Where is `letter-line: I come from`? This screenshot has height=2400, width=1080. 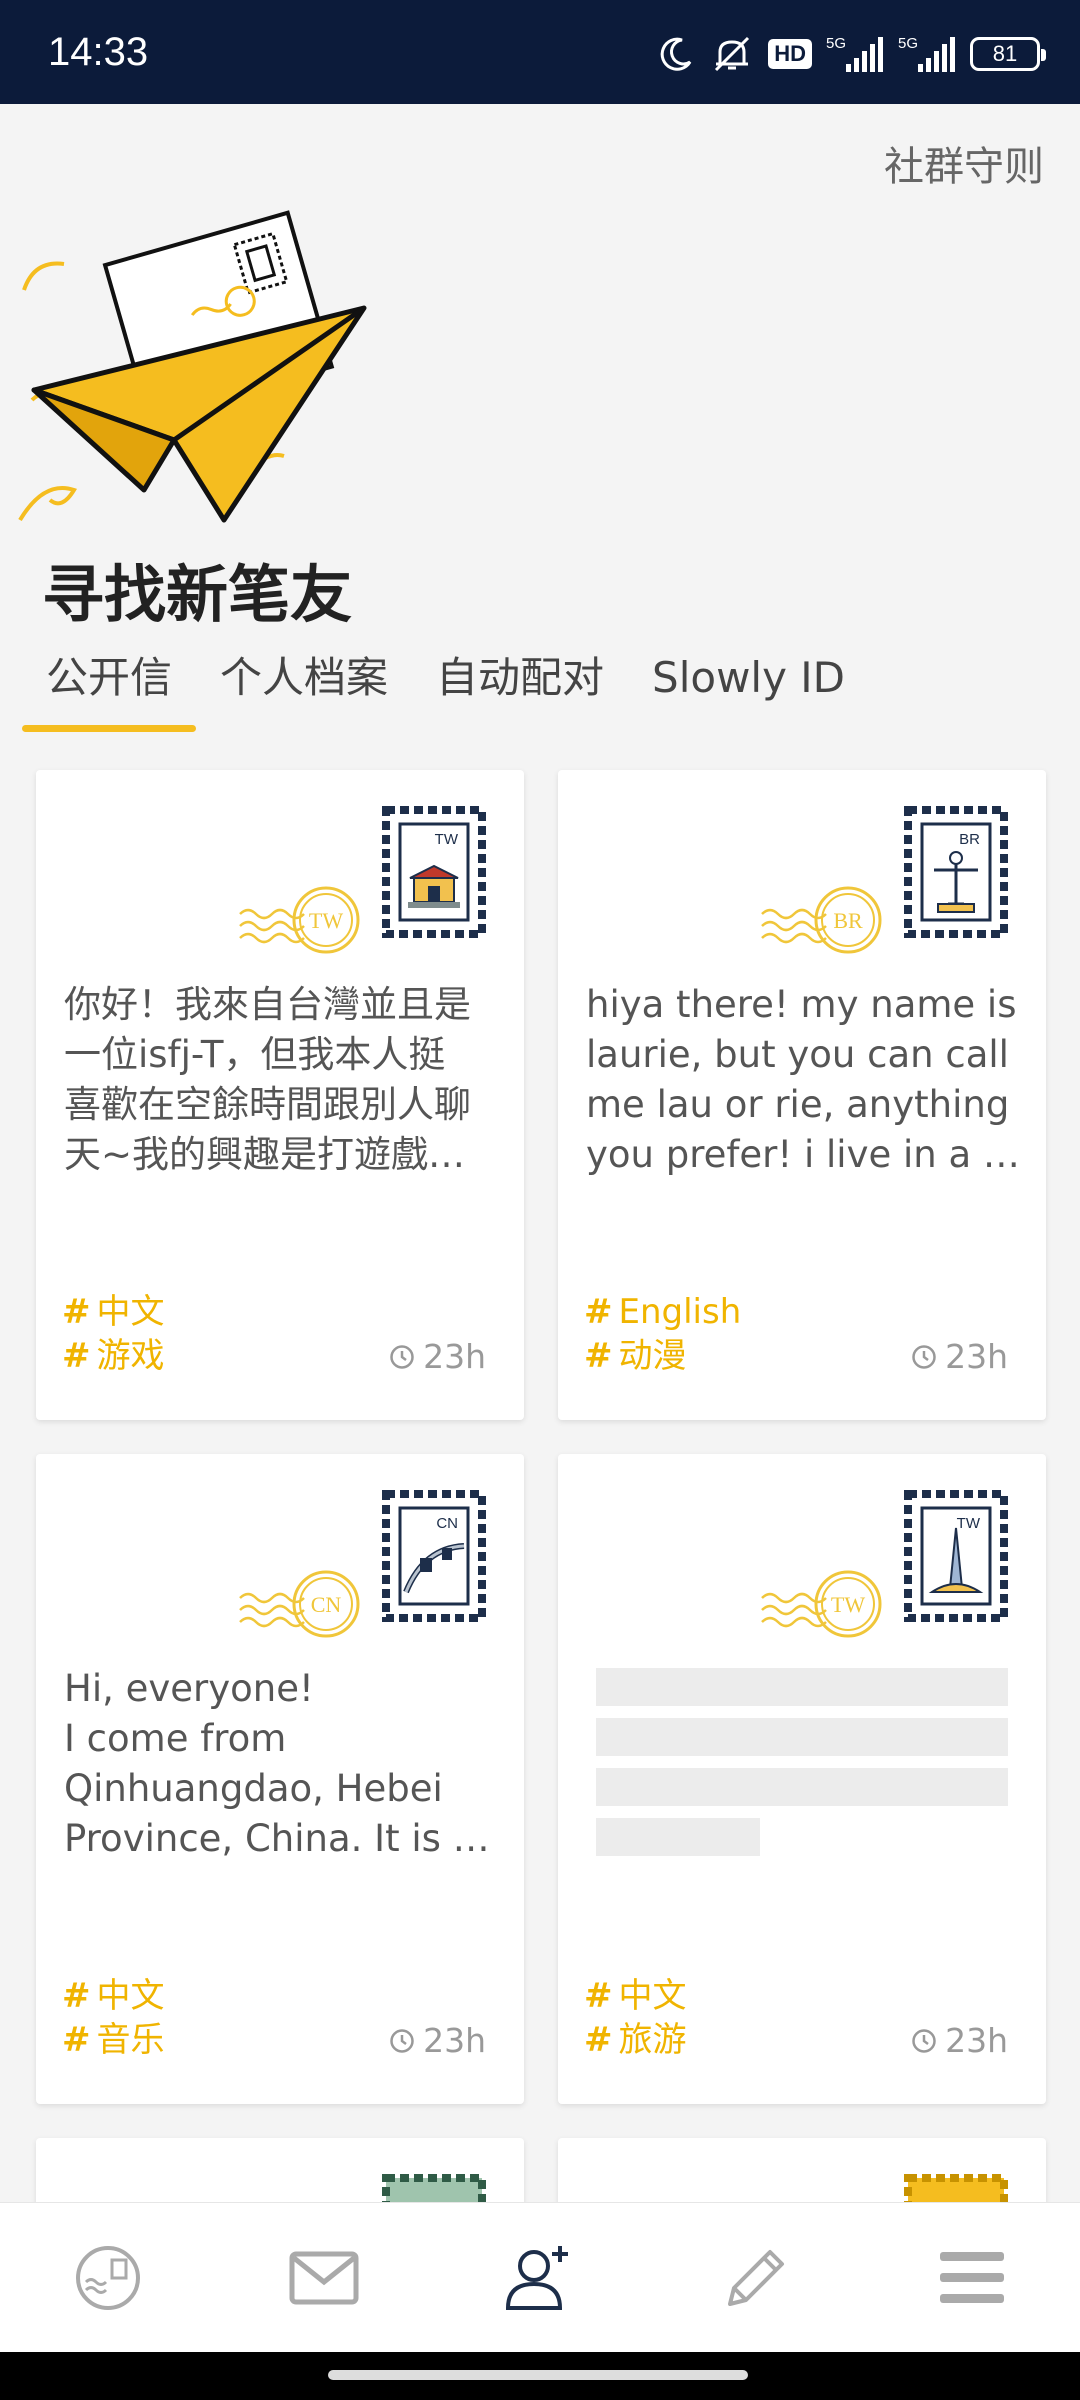
letter-line: I come from is located at coordinates (175, 1738).